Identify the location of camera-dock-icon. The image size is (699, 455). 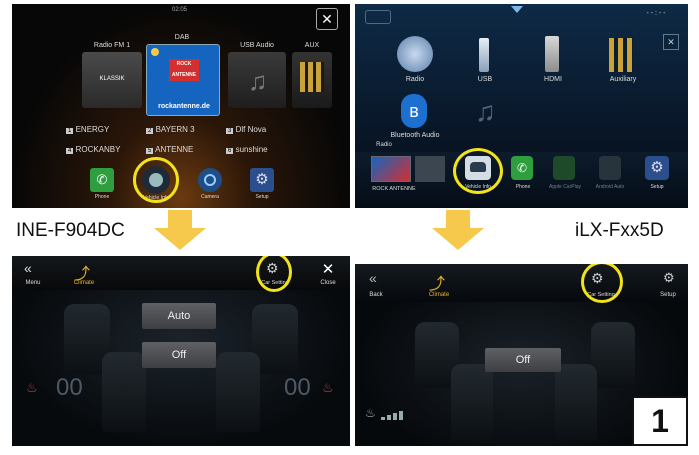
(210, 180).